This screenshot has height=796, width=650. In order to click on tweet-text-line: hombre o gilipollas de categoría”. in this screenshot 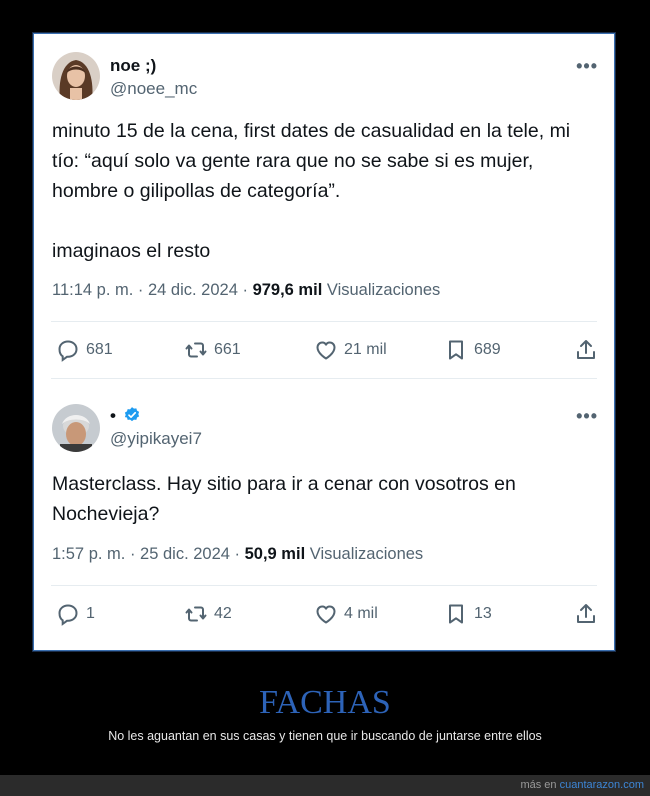, I will do `click(196, 191)`.